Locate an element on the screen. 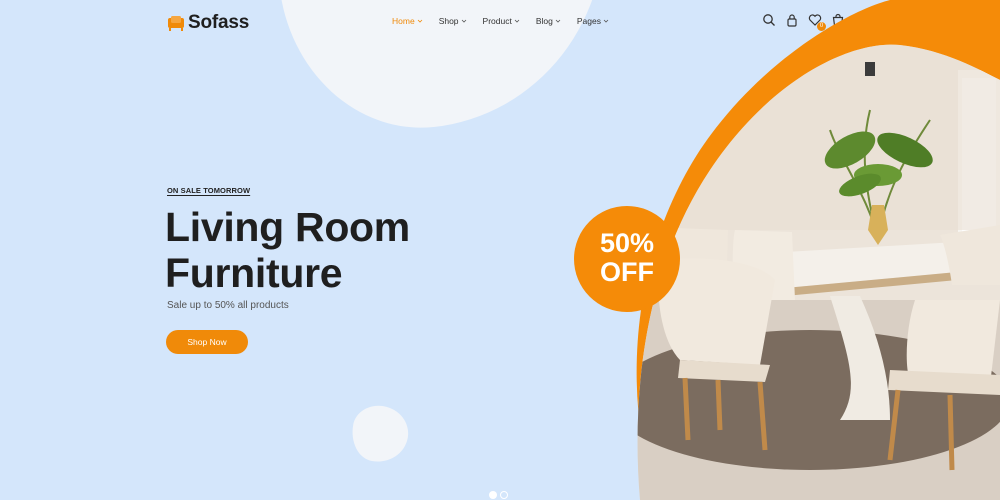 The height and width of the screenshot is (500, 1000). nav-item-blog: Blog is located at coordinates (548, 21).